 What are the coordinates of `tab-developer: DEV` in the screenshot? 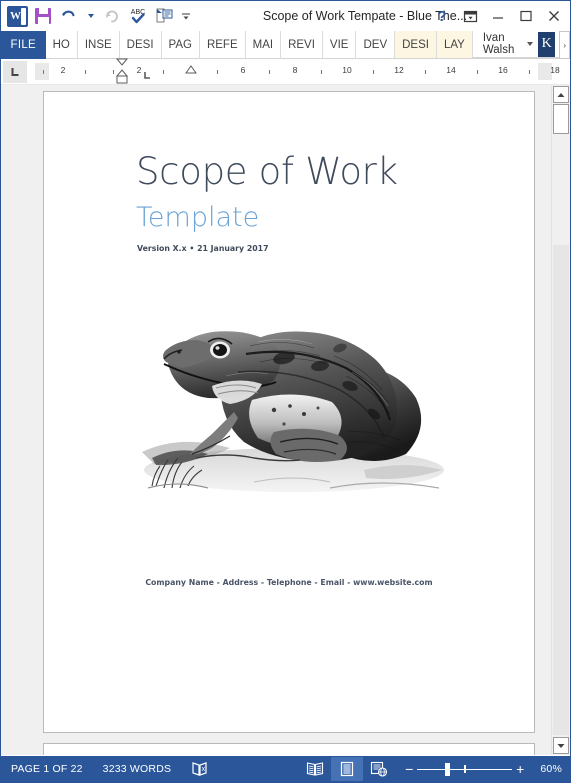 It's located at (376, 44).